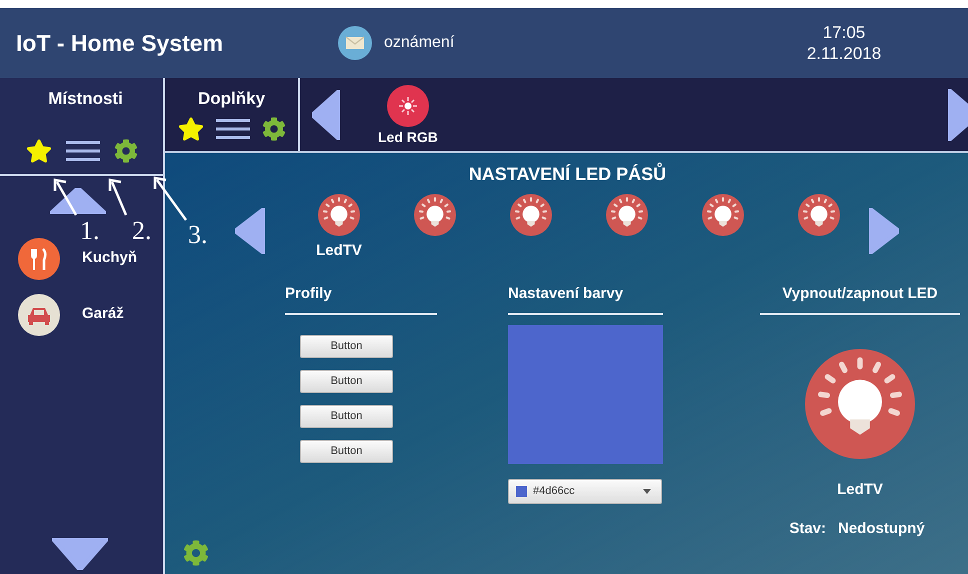 This screenshot has height=574, width=968. I want to click on notifications-link: oznámení, so click(419, 43).